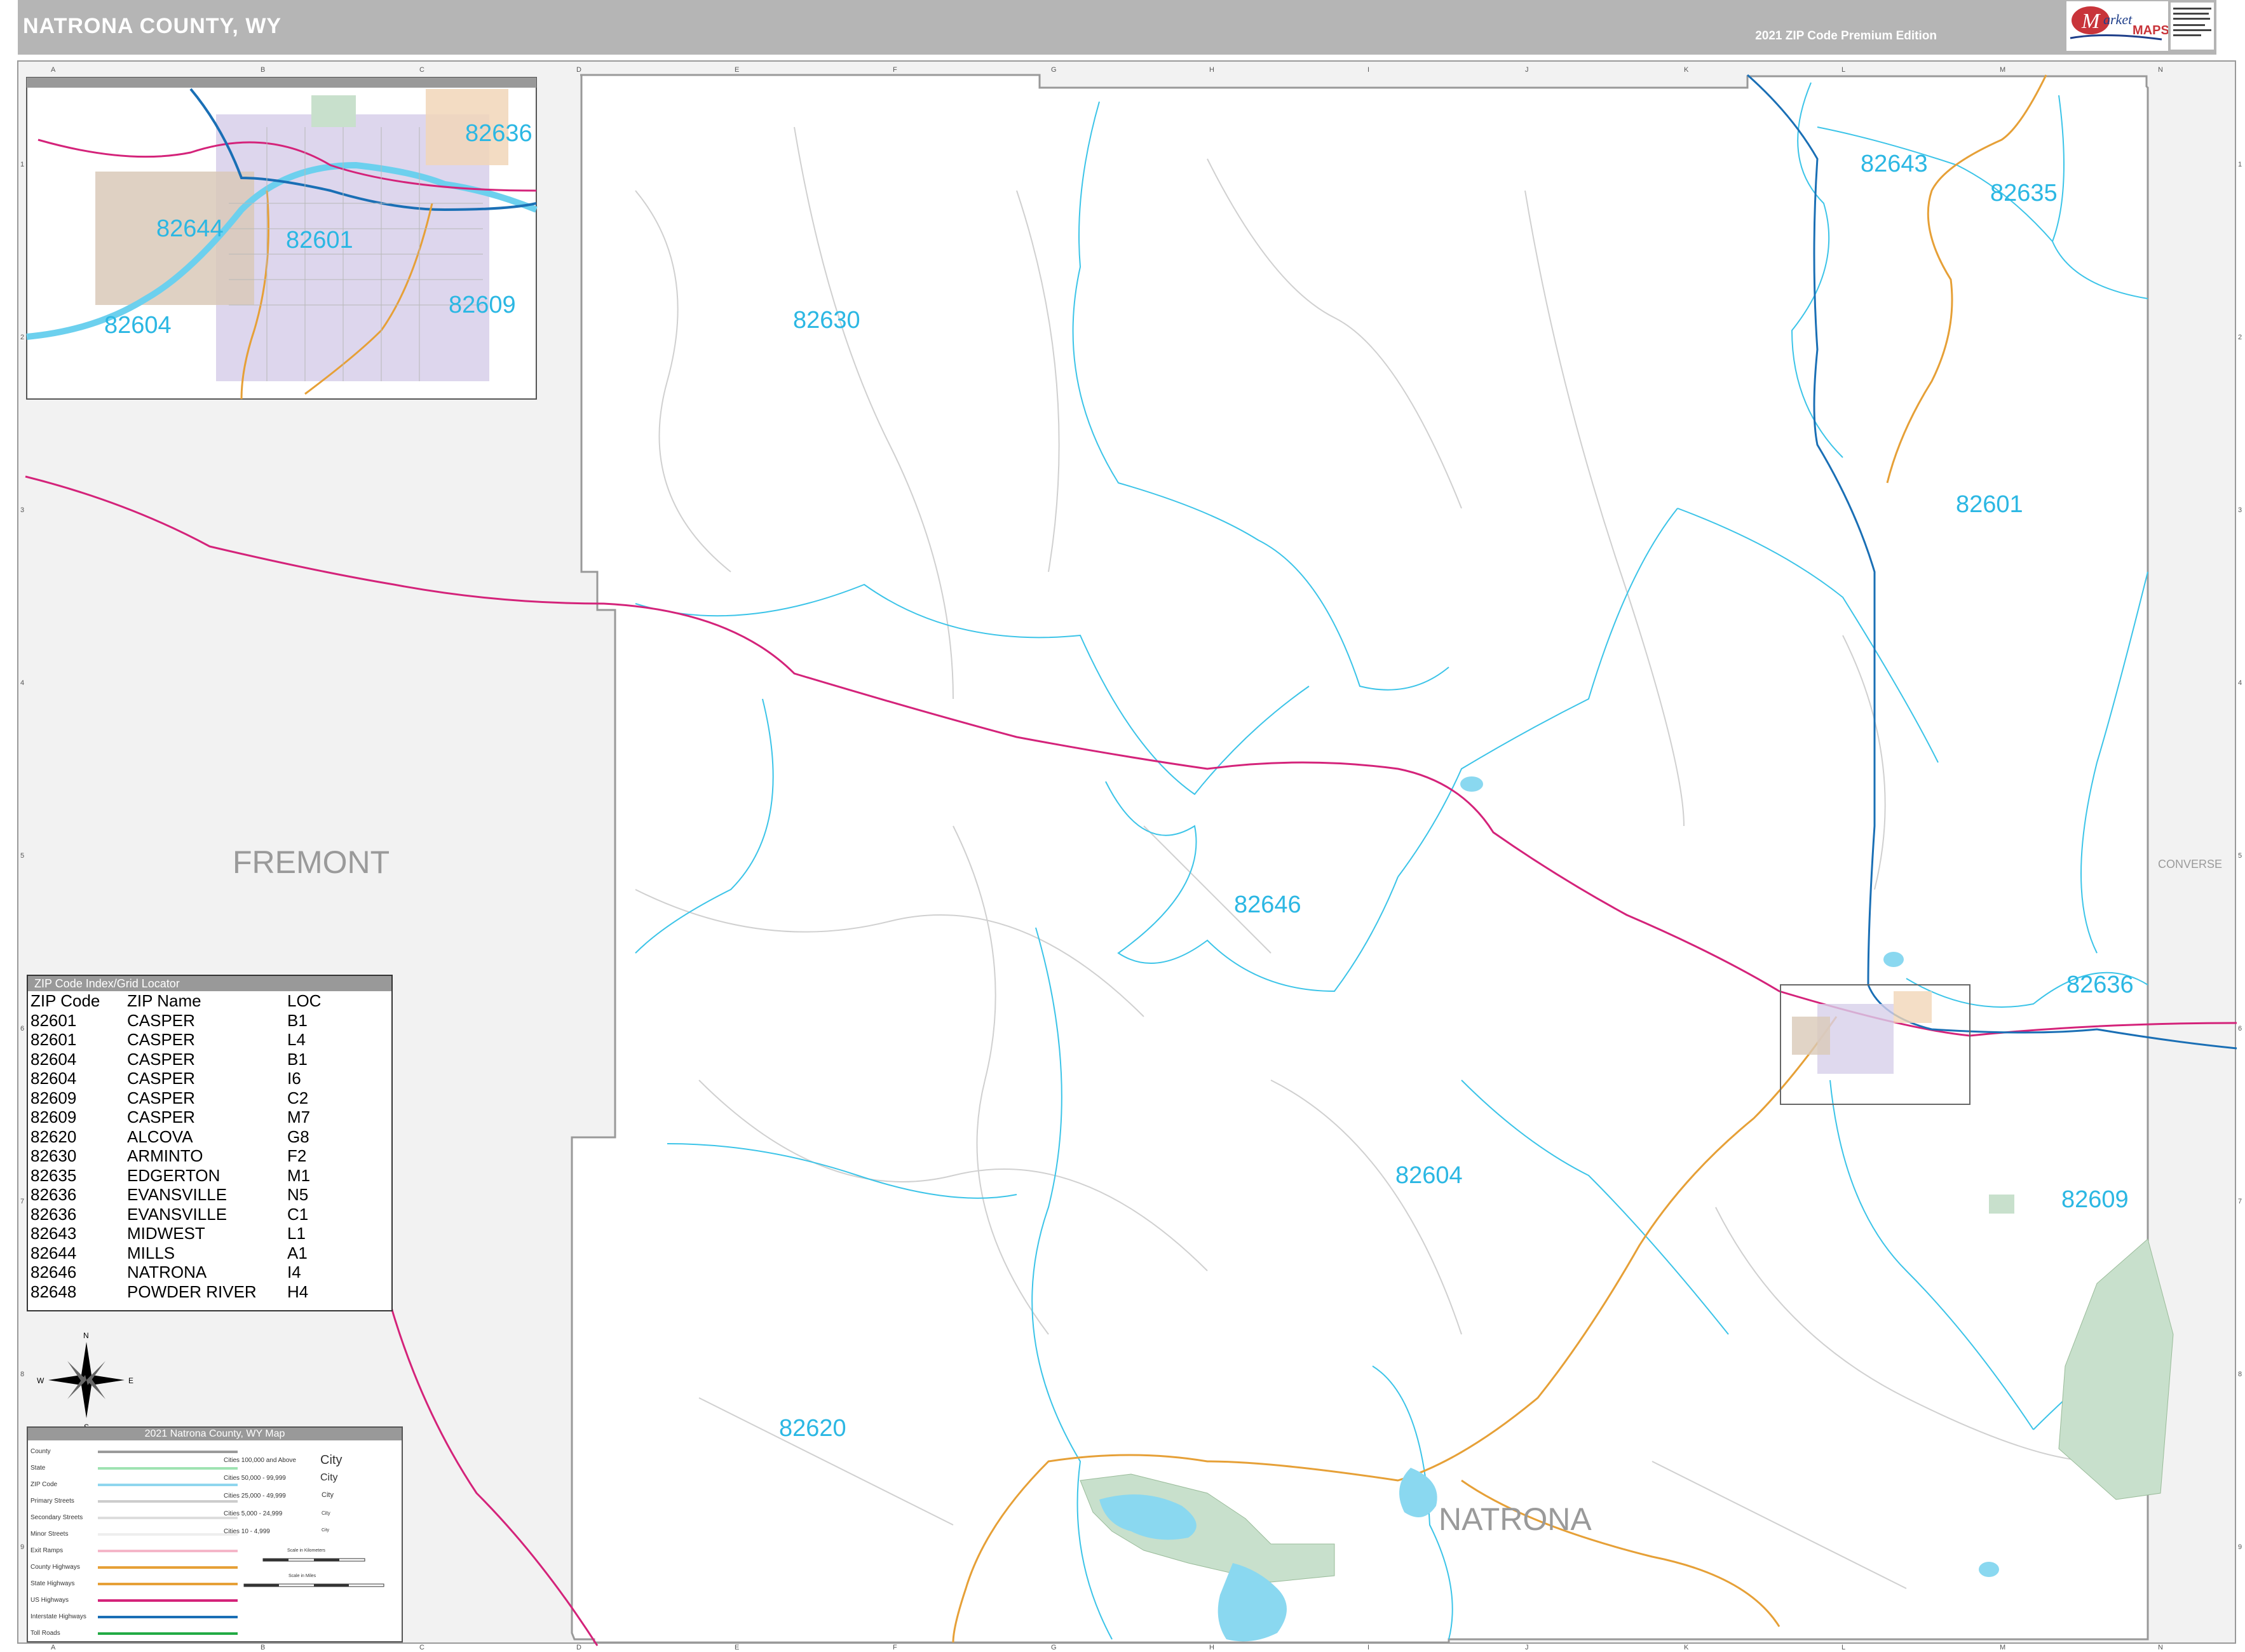 Image resolution: width=2245 pixels, height=1652 pixels. What do you see at coordinates (297, 1155) in the screenshot?
I see `loc-cell: F2` at bounding box center [297, 1155].